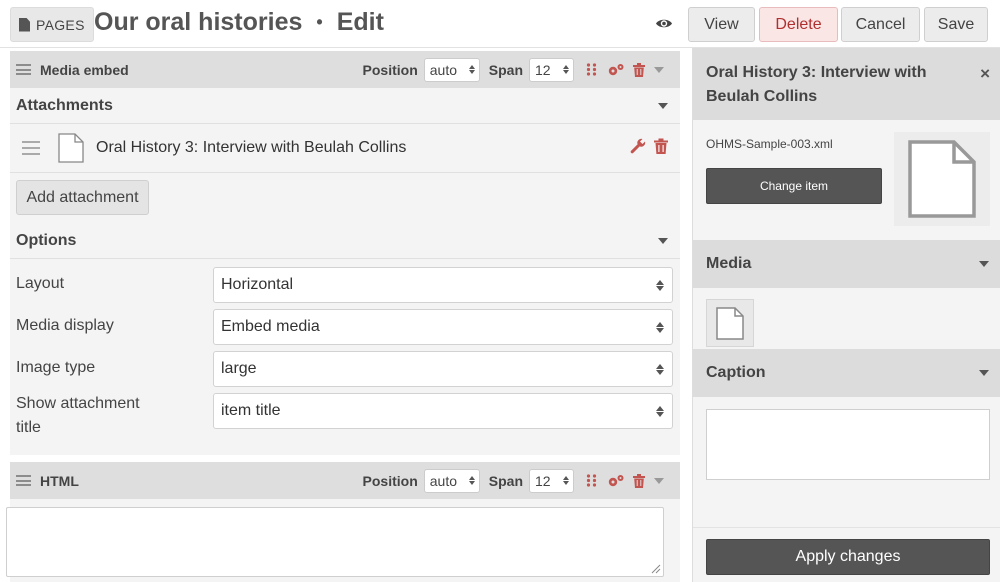 The height and width of the screenshot is (582, 1000). I want to click on pages-button: PAGES, so click(52, 24).